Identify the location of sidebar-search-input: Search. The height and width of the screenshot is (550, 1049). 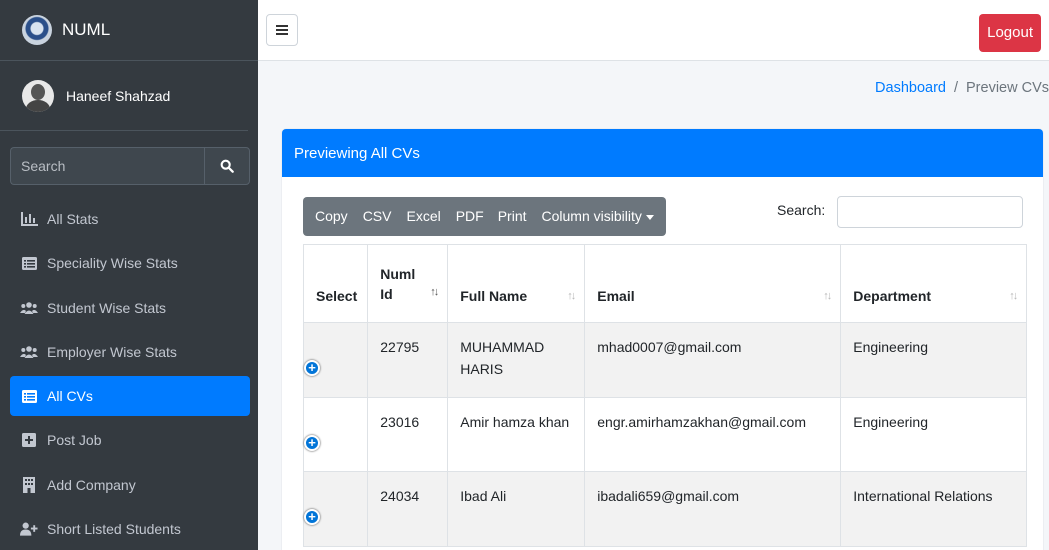
(107, 166).